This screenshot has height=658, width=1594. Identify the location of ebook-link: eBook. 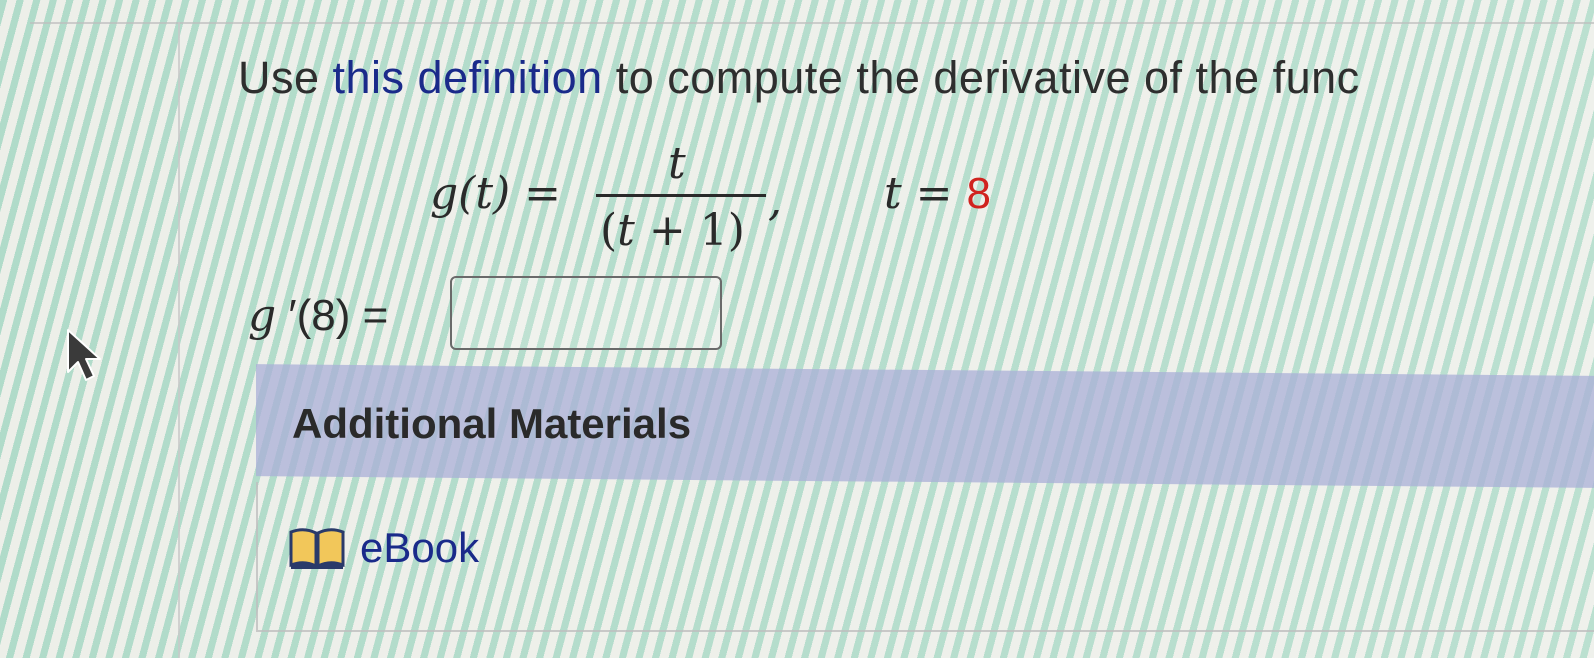
(383, 548).